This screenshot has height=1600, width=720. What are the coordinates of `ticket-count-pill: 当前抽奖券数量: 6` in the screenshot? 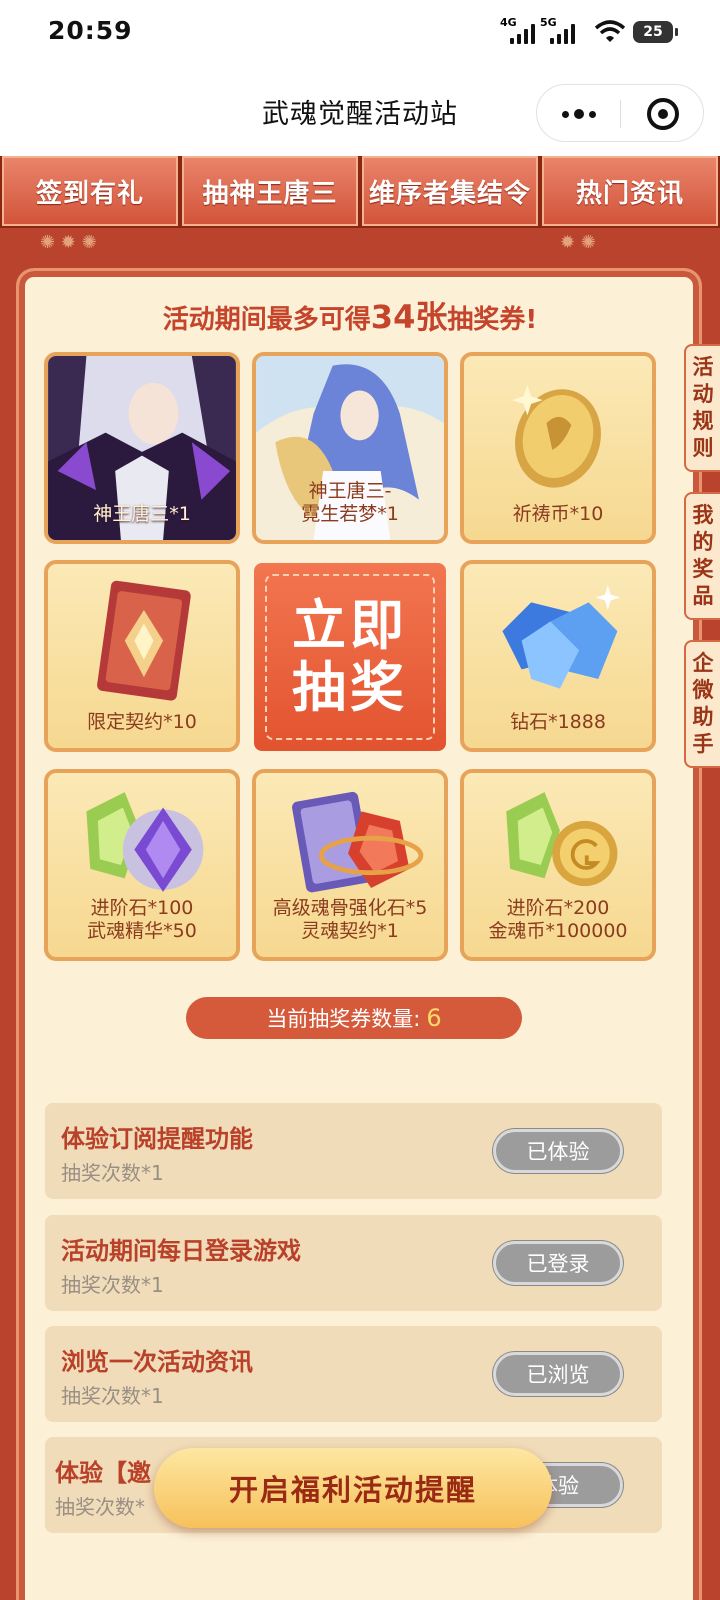 It's located at (354, 1018).